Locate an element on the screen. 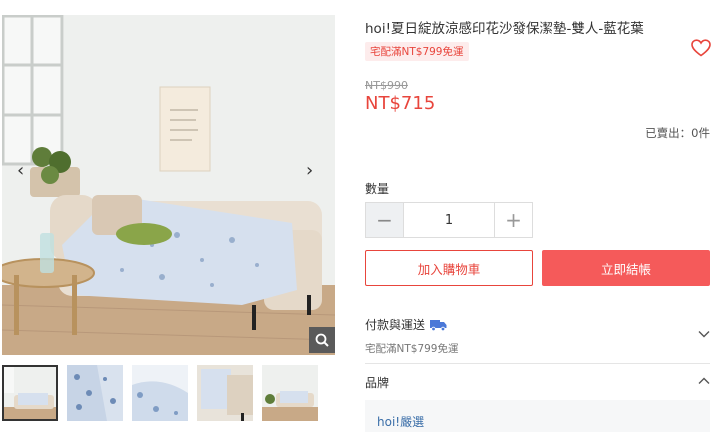 The height and width of the screenshot is (432, 720). quantity-stepper: − + is located at coordinates (449, 220).